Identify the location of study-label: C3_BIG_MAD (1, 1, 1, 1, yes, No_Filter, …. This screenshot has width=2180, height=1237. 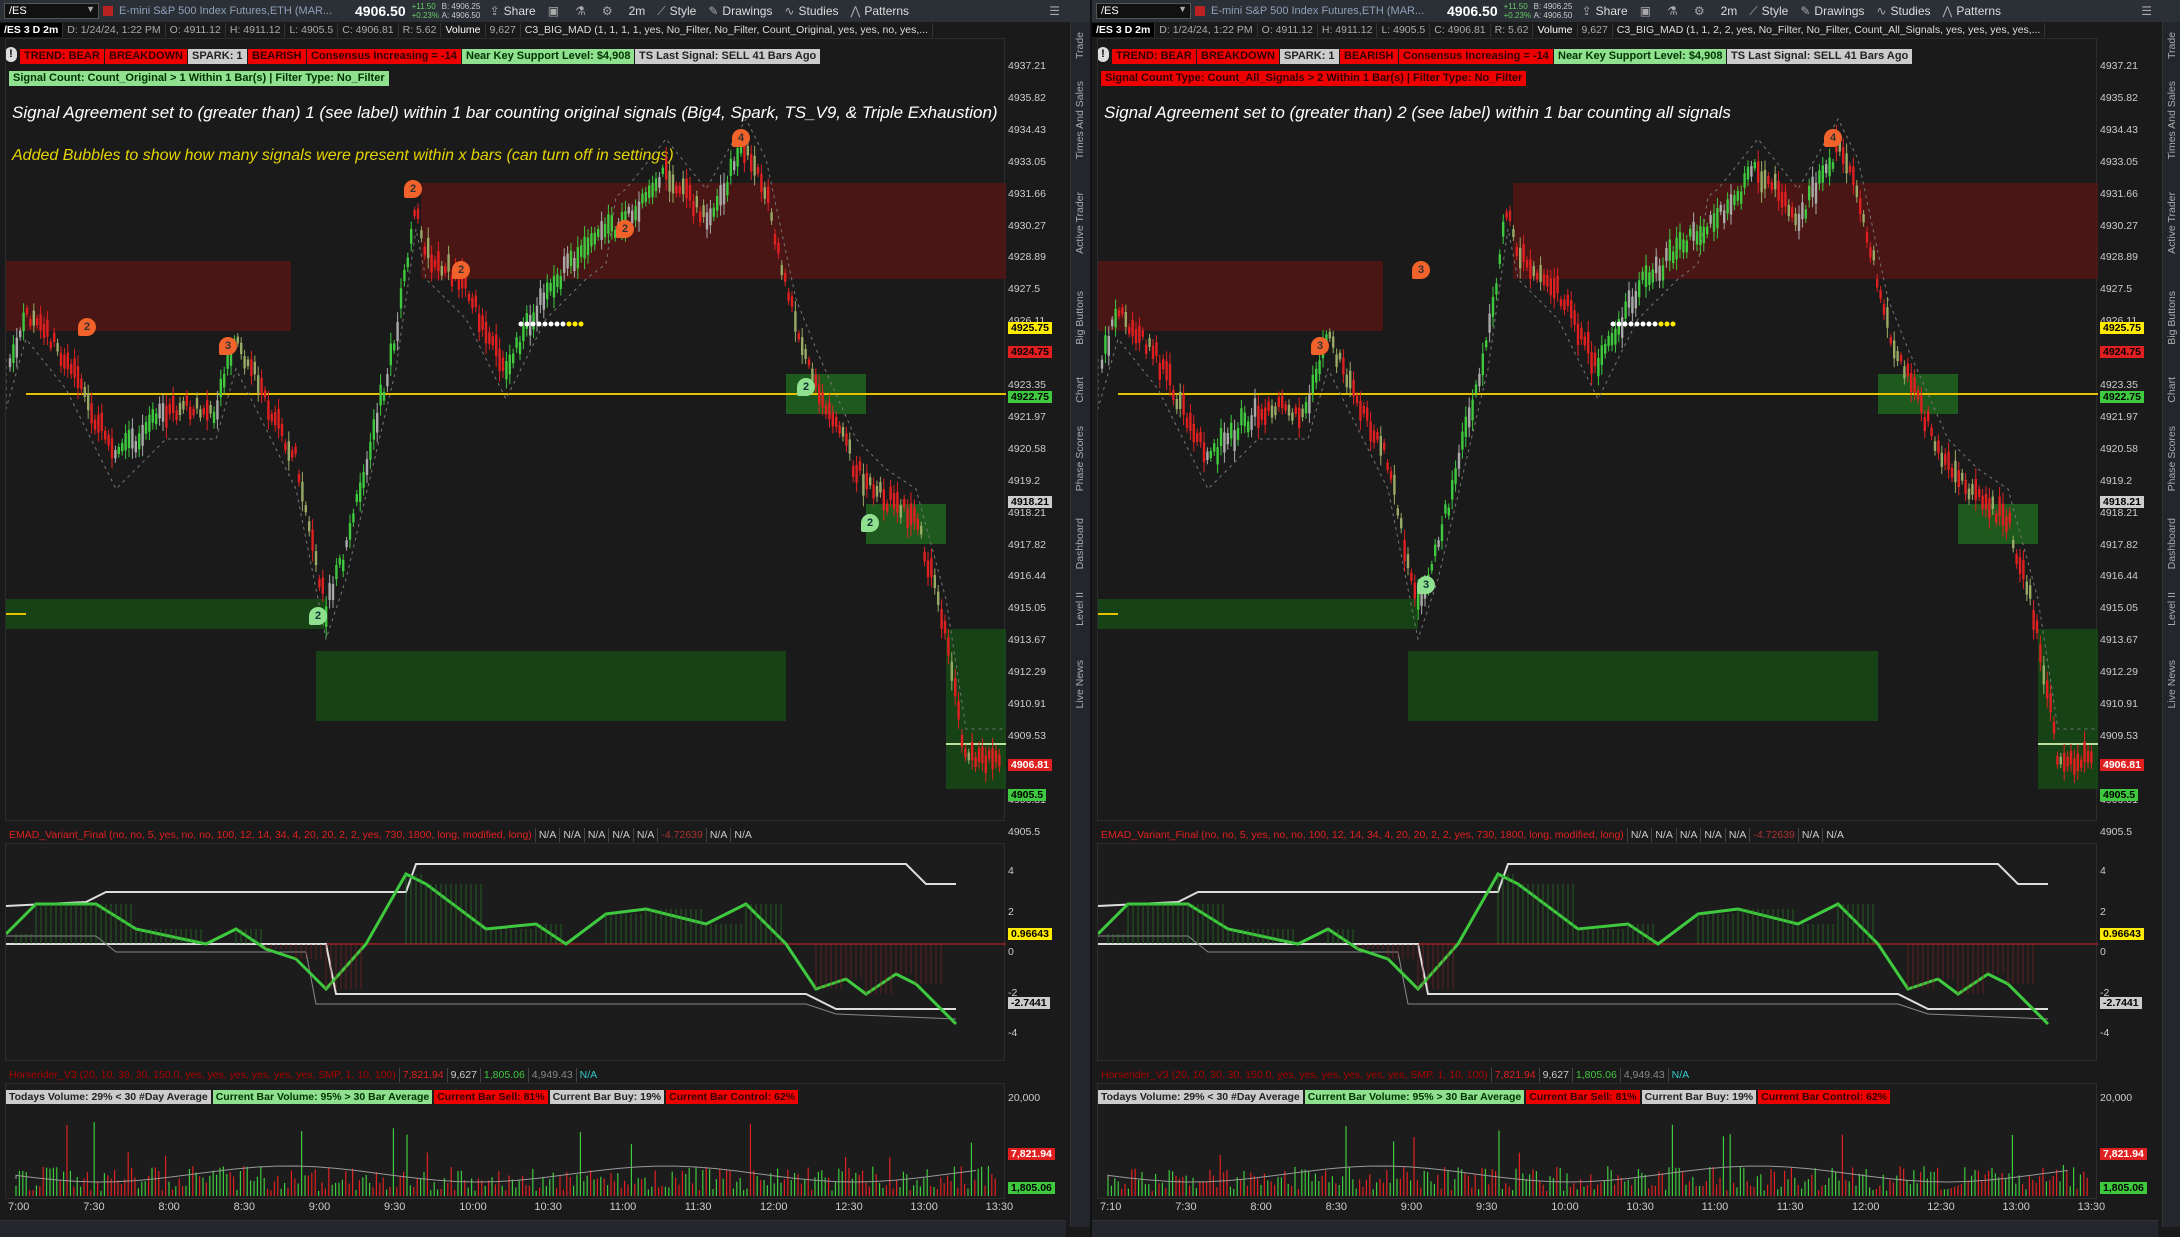
(727, 30).